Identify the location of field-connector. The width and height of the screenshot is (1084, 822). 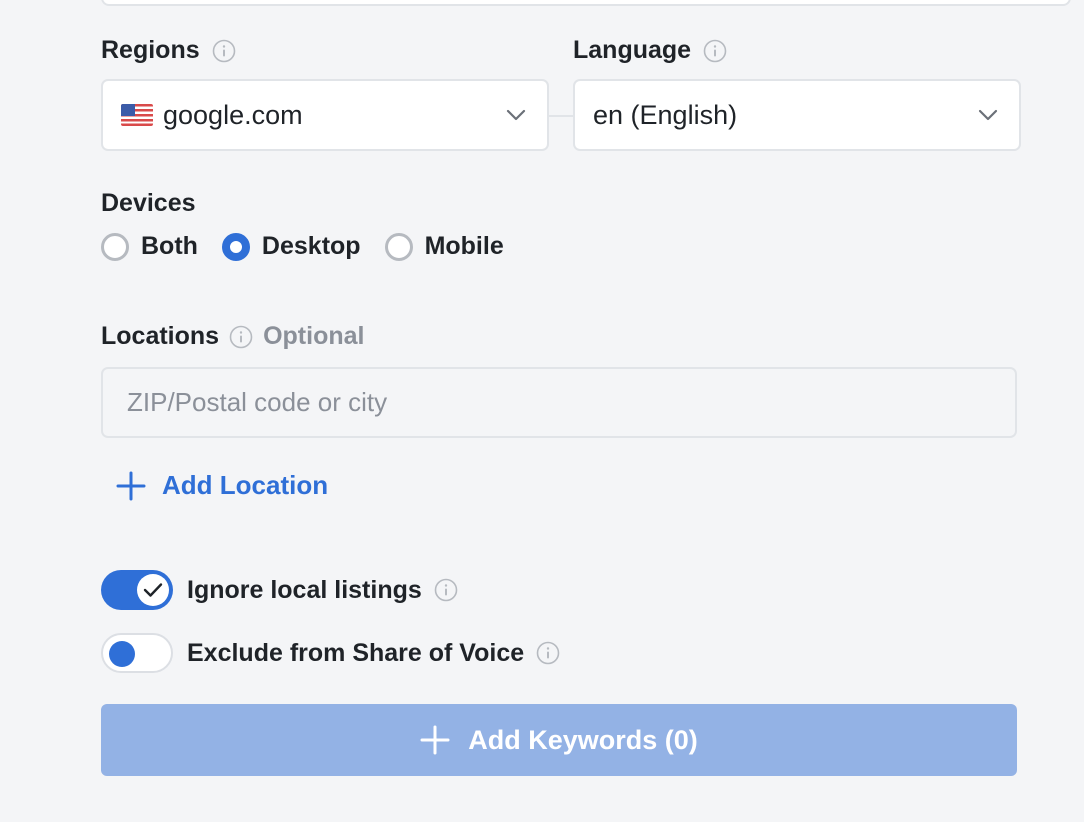
(561, 116).